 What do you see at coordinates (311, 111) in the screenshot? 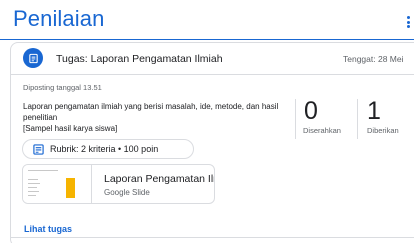
I see `submitted-count: 0` at bounding box center [311, 111].